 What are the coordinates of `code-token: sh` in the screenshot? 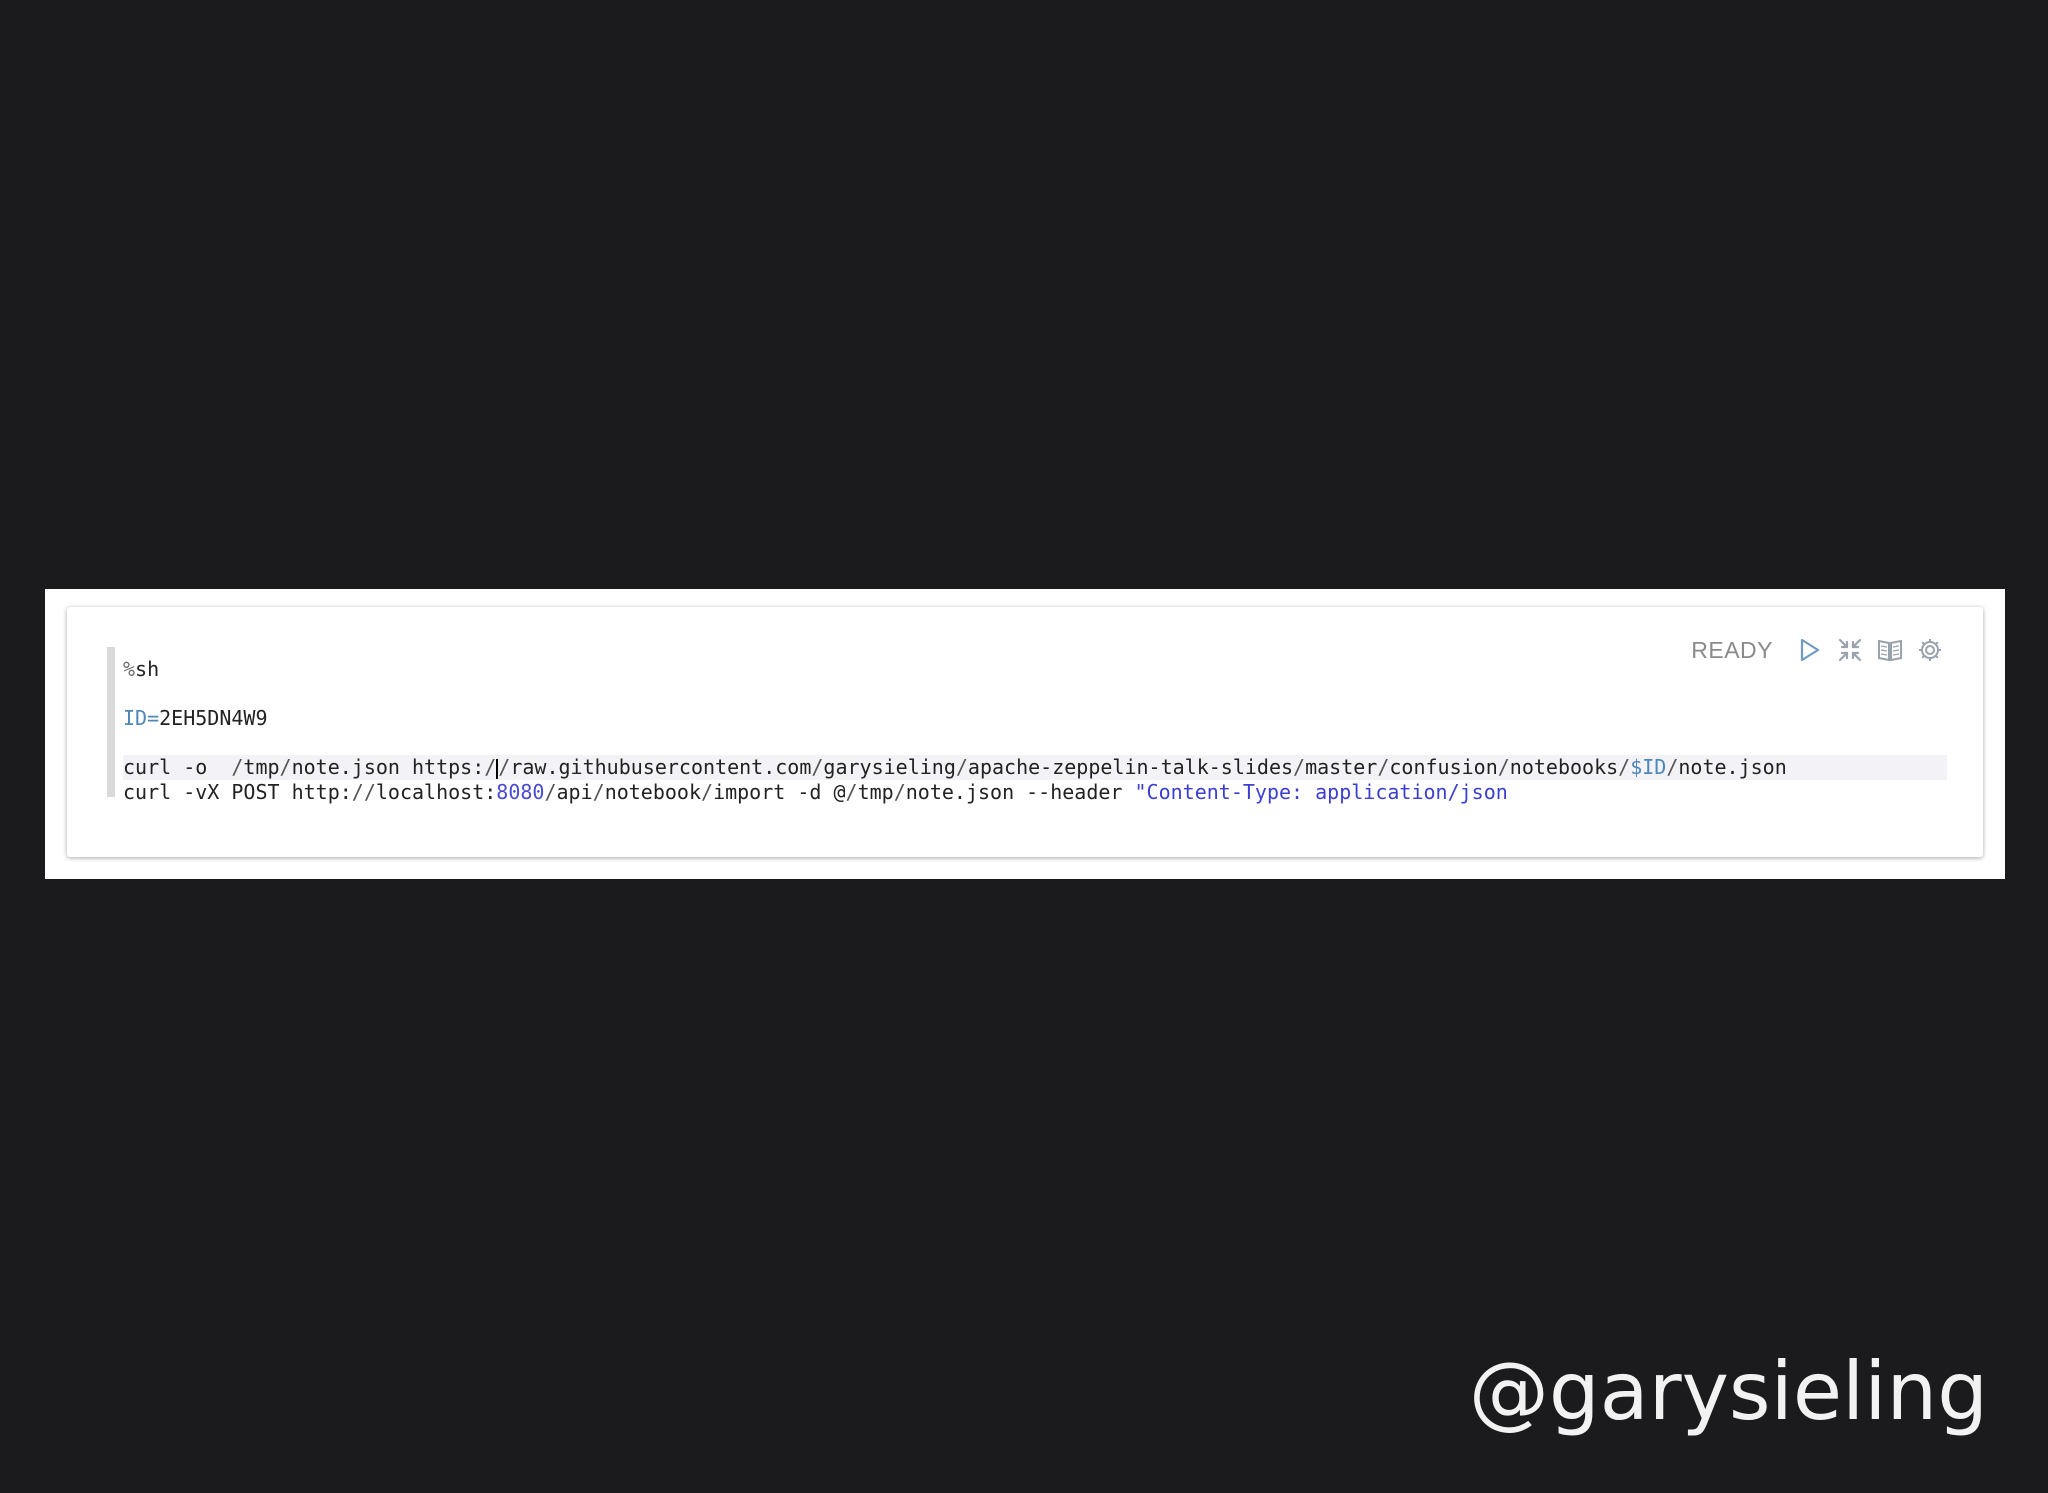 It's located at (147, 669).